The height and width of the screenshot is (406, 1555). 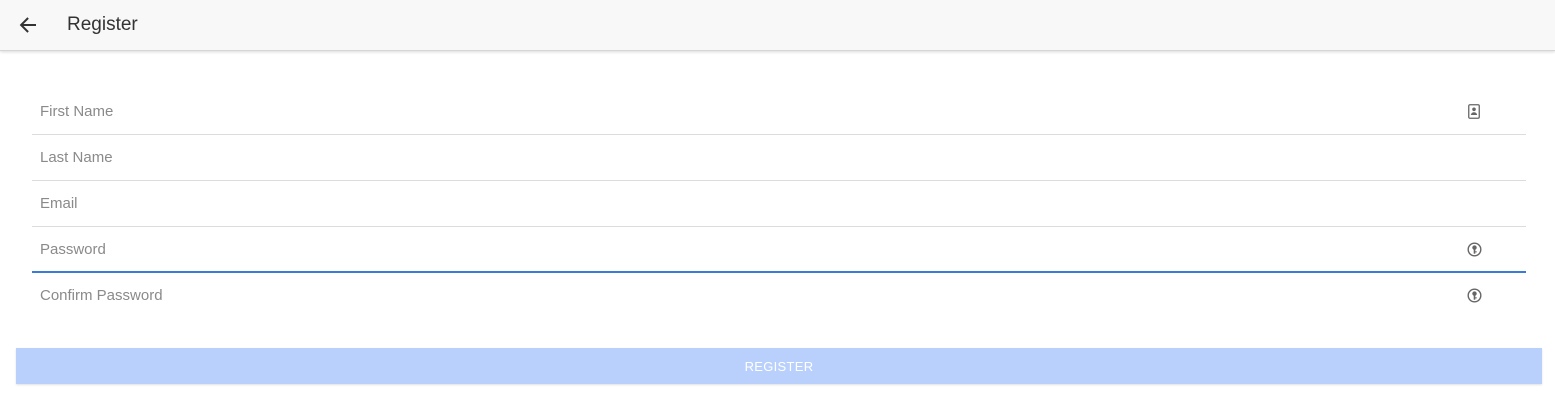 I want to click on last-name-field-row, so click(x=779, y=158).